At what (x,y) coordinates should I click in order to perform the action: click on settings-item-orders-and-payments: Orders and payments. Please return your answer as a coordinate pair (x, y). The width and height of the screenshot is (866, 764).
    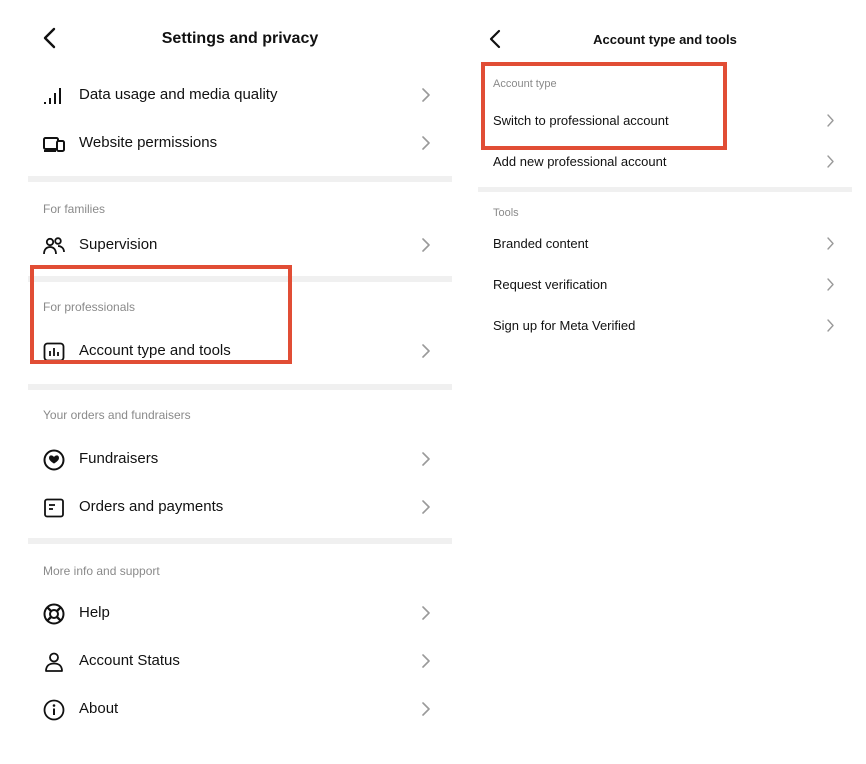
    Looking at the image, I should click on (240, 508).